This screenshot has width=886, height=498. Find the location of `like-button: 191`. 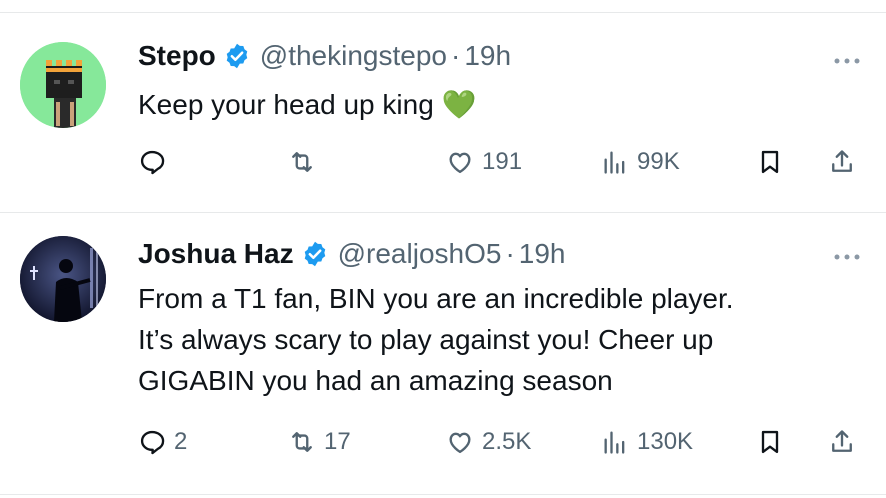

like-button: 191 is located at coordinates (484, 162).